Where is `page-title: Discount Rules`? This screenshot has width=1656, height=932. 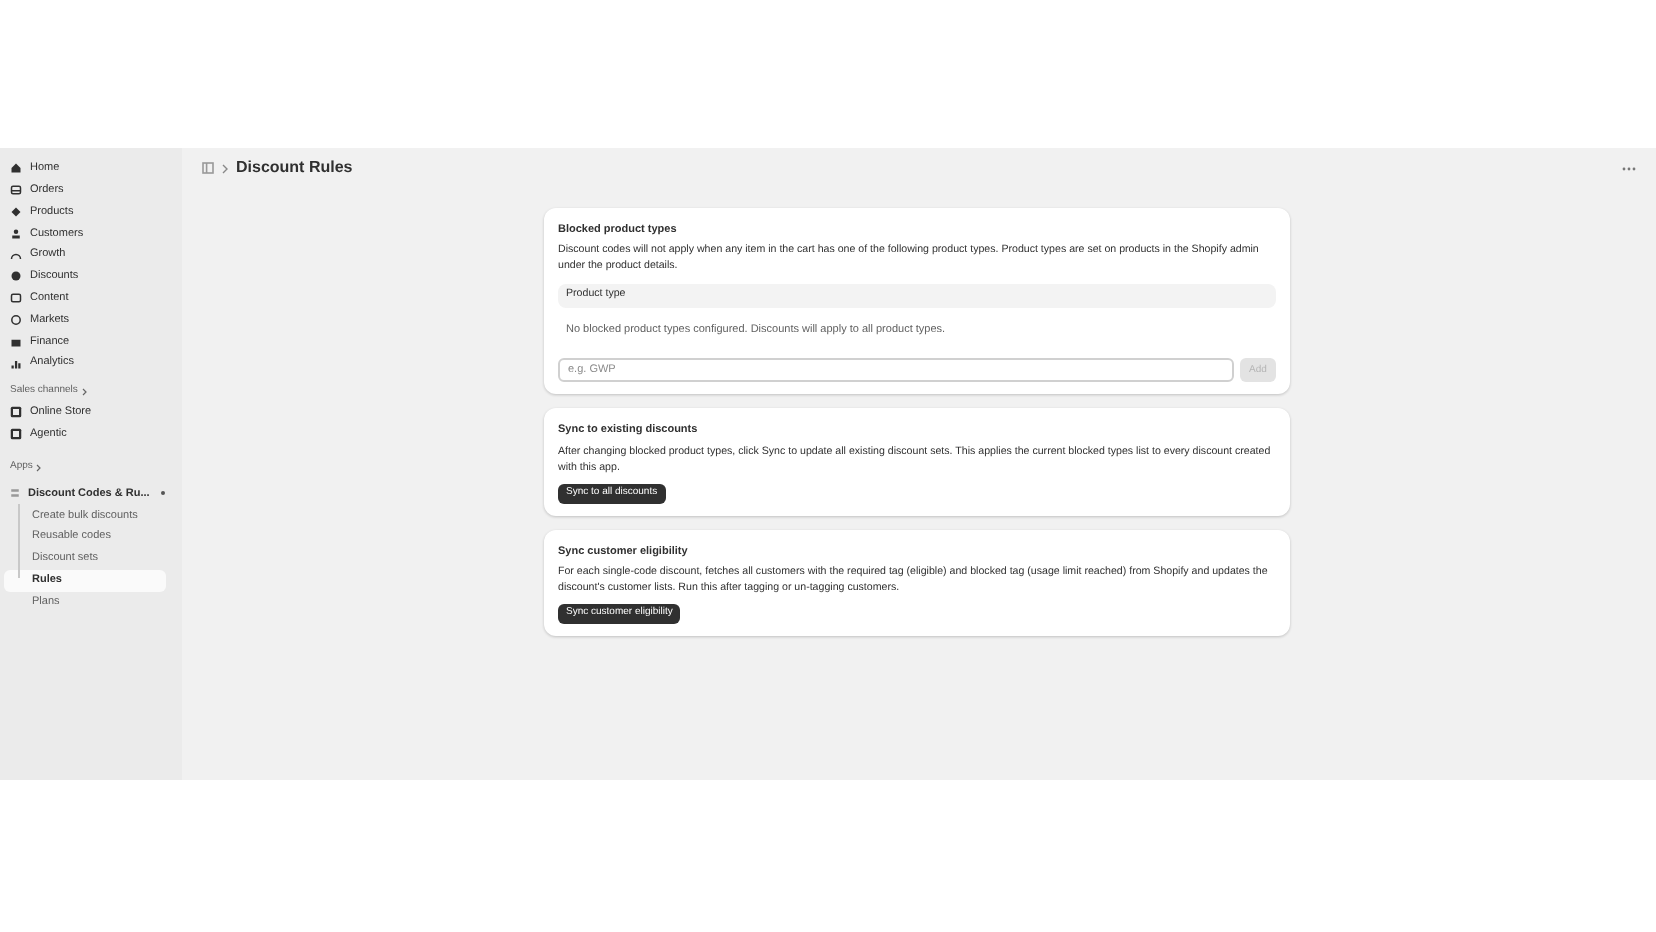
page-title: Discount Rules is located at coordinates (294, 168).